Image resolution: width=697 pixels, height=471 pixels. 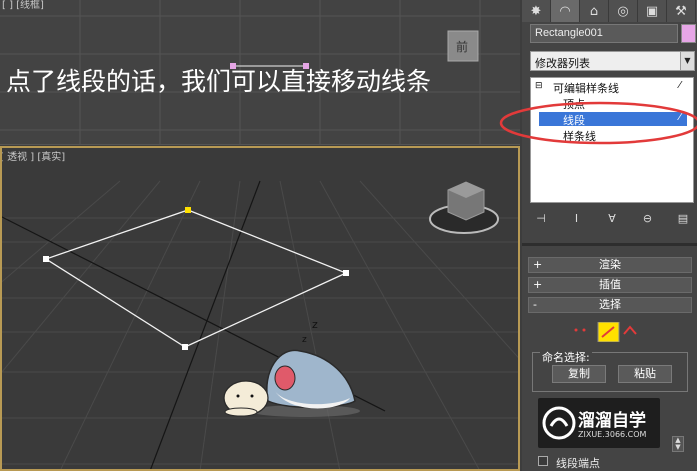 What do you see at coordinates (543, 461) in the screenshot?
I see `segment-endpoints-checkbox` at bounding box center [543, 461].